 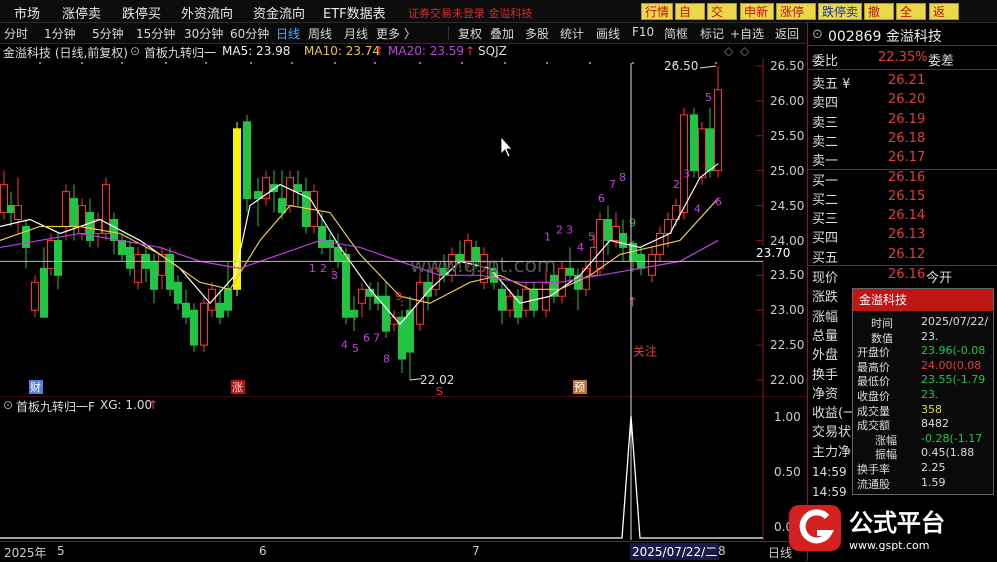 What do you see at coordinates (141, 12) in the screenshot?
I see `menu-limit-down-buy: 跌停买` at bounding box center [141, 12].